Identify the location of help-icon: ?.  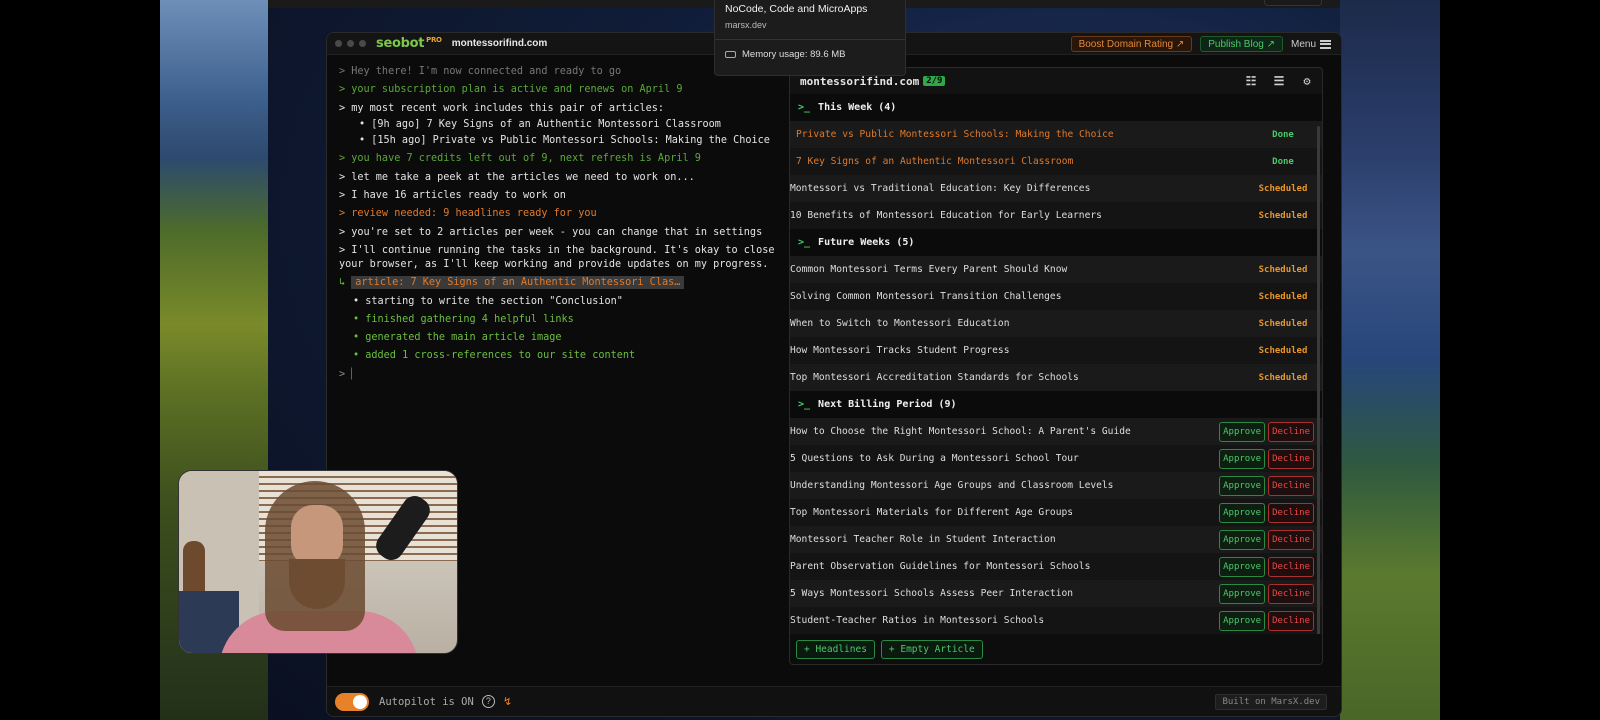
(488, 701).